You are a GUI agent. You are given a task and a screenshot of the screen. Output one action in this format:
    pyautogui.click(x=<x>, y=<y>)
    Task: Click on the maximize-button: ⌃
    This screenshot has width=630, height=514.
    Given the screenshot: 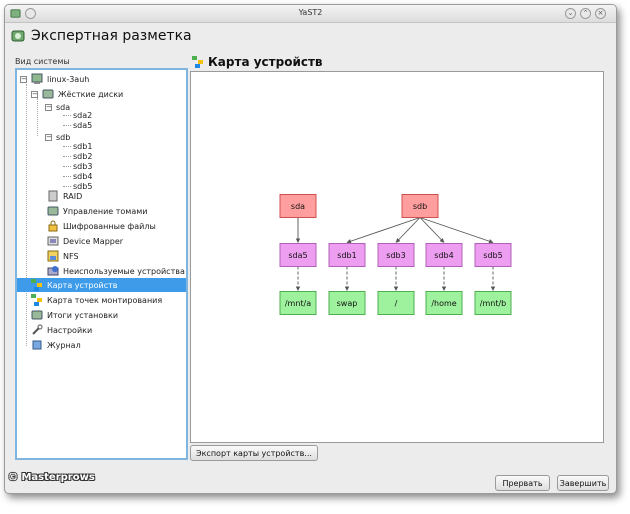 What is the action you would take?
    pyautogui.click(x=585, y=13)
    